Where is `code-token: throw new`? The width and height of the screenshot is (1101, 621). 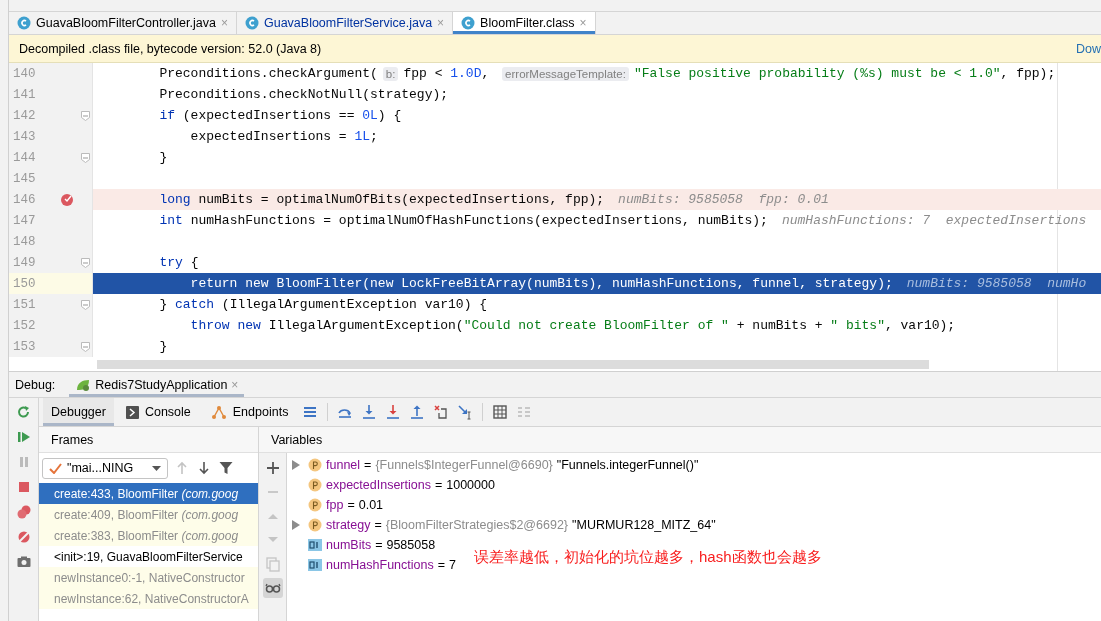
code-token: throw new is located at coordinates (225, 325).